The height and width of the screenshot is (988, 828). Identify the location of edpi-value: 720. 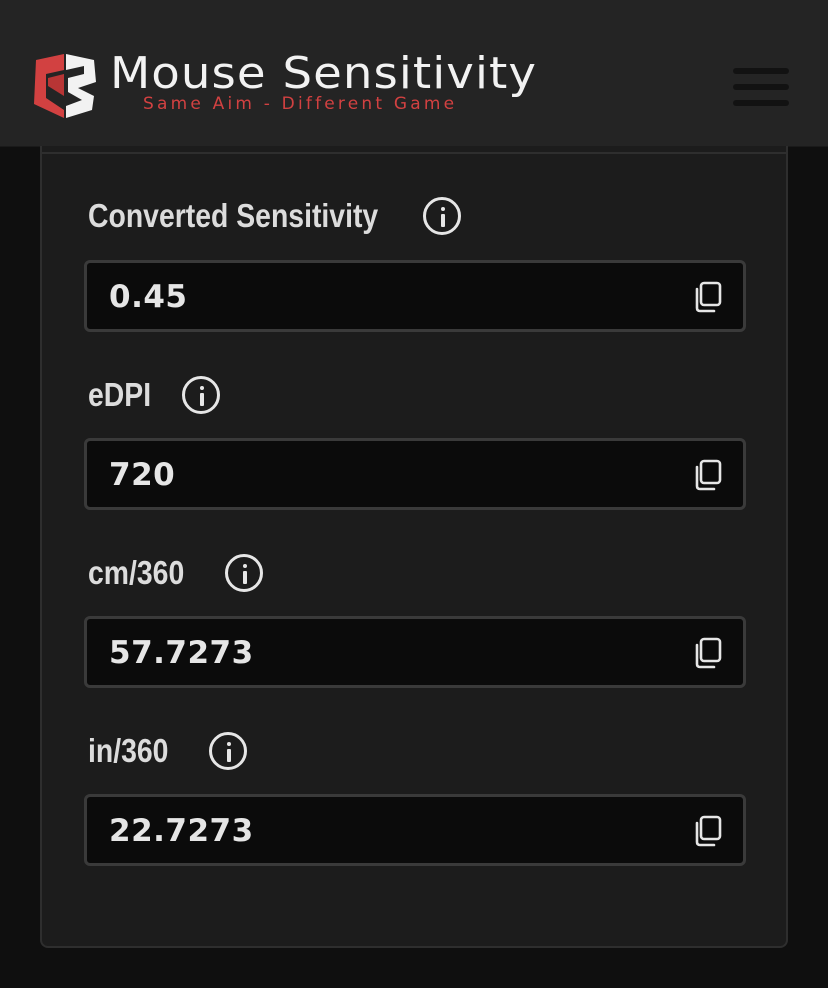
(142, 475).